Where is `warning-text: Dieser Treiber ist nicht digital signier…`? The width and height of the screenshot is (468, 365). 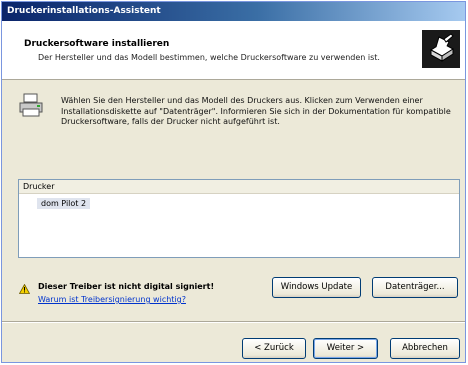 warning-text: Dieser Treiber ist nicht digital signier… is located at coordinates (126, 286).